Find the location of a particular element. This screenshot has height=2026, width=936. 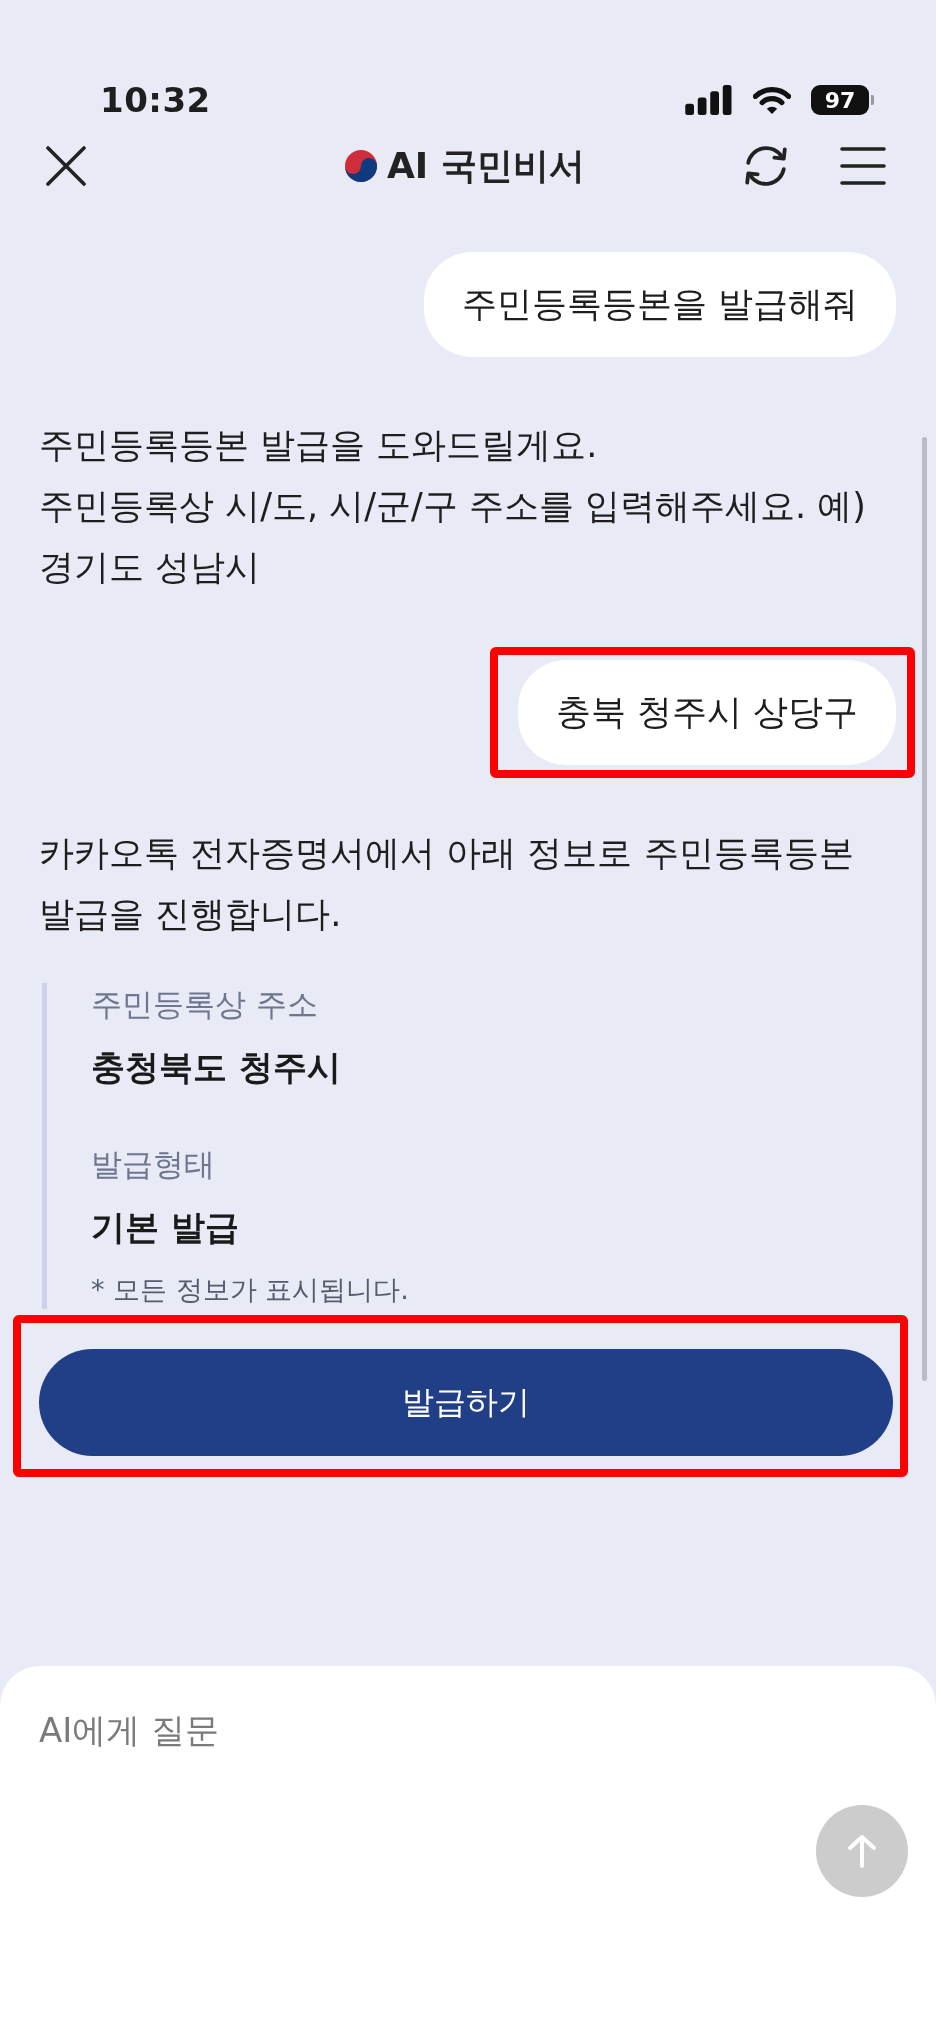

info-note: * 모든 정보가 표시됩니다. is located at coordinates (250, 1290).